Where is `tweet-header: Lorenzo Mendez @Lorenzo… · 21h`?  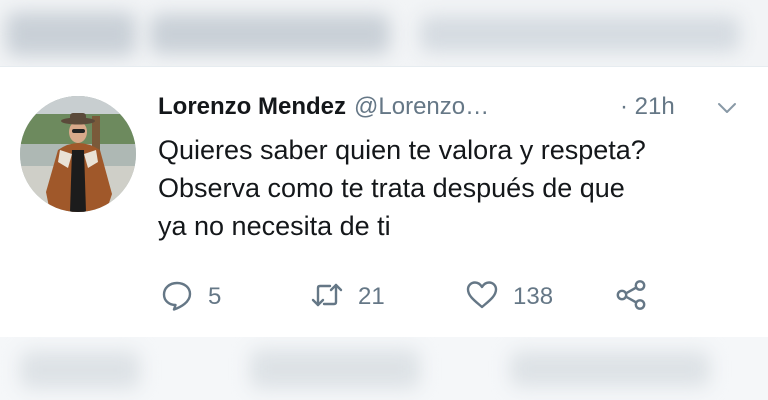 tweet-header: Lorenzo Mendez @Lorenzo… · 21h is located at coordinates (453, 107).